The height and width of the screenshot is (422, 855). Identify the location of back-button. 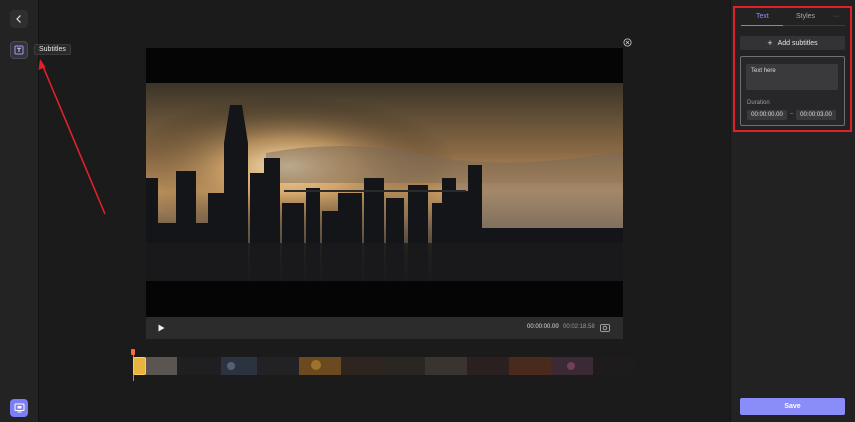
(19, 19).